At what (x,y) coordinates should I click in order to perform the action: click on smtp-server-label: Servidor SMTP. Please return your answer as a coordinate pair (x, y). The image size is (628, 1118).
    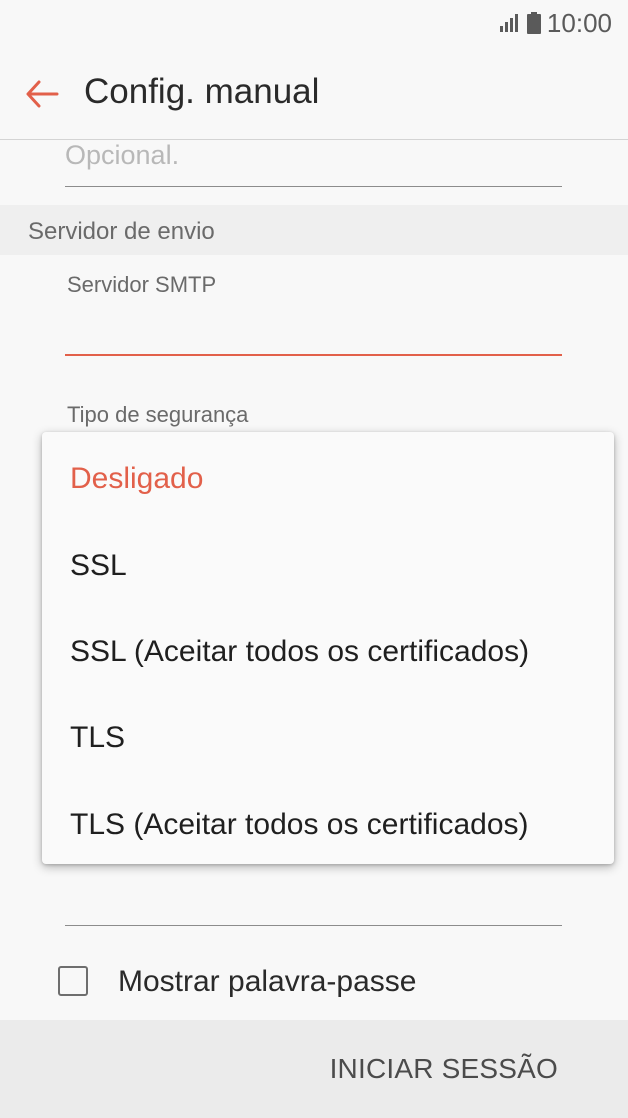
    Looking at the image, I should click on (142, 284).